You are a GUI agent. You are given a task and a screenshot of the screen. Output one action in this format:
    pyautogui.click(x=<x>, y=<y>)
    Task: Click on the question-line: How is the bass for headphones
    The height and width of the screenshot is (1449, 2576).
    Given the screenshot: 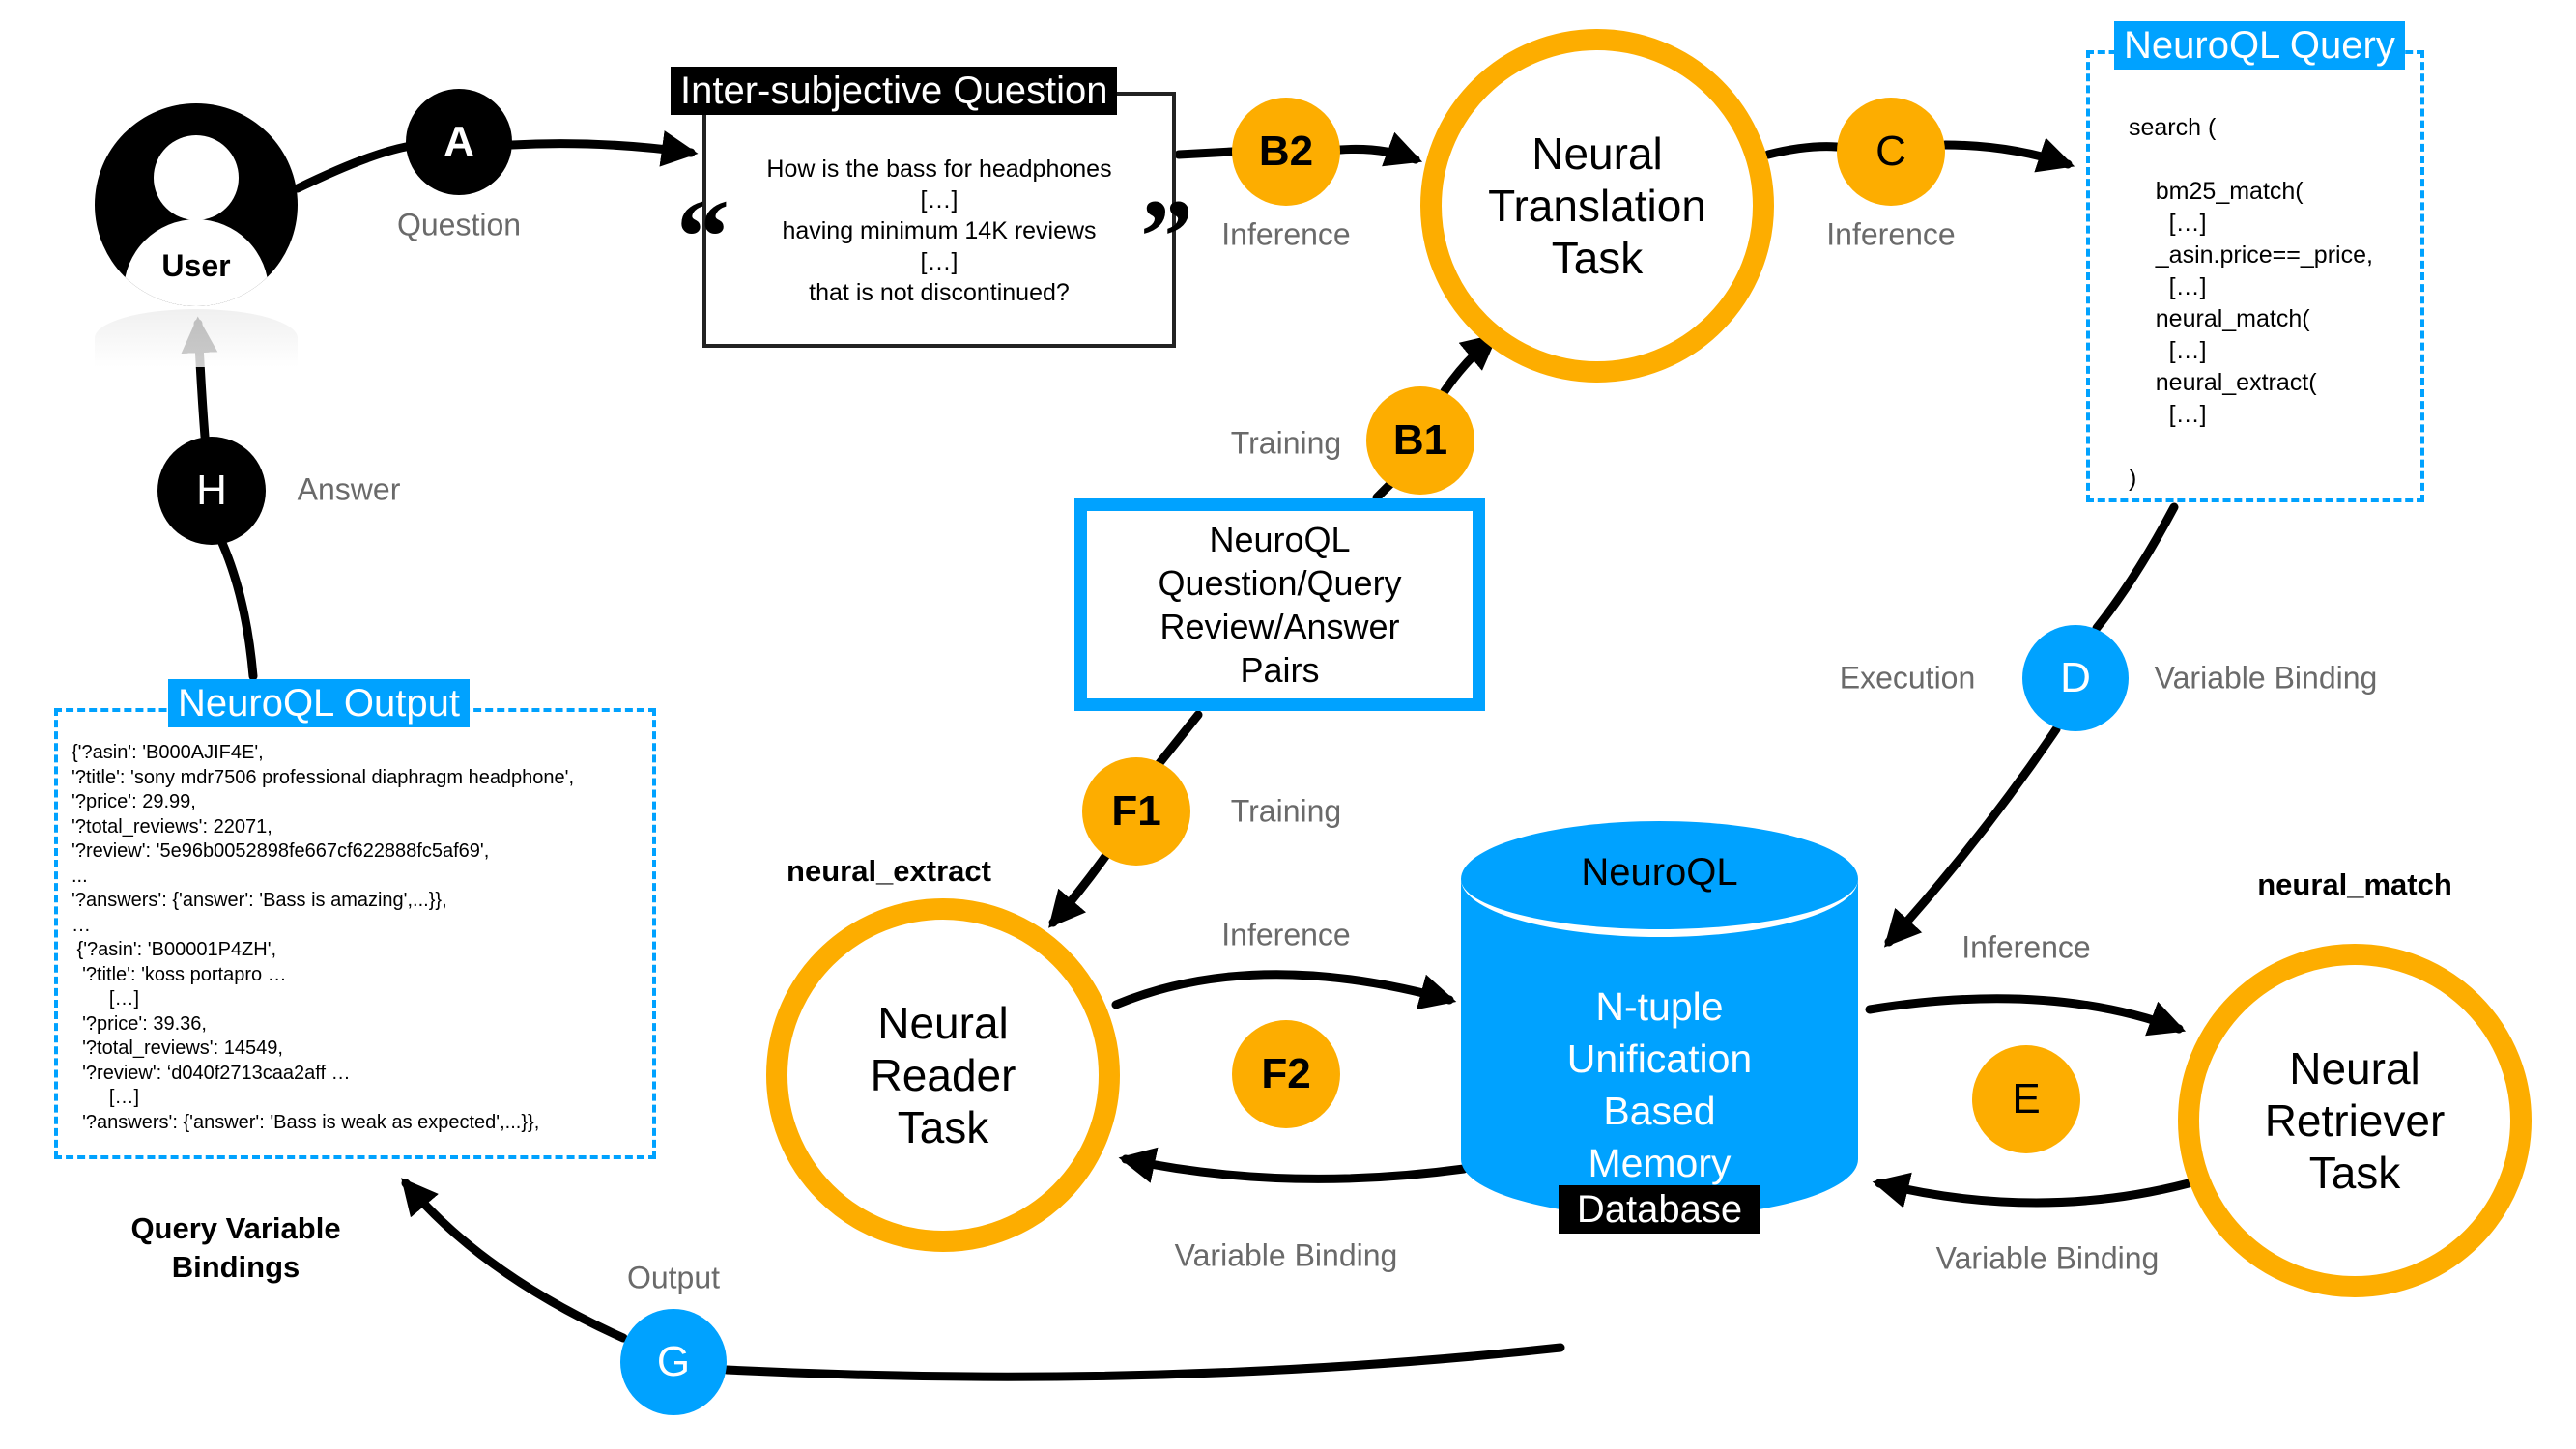 What is the action you would take?
    pyautogui.click(x=939, y=169)
    